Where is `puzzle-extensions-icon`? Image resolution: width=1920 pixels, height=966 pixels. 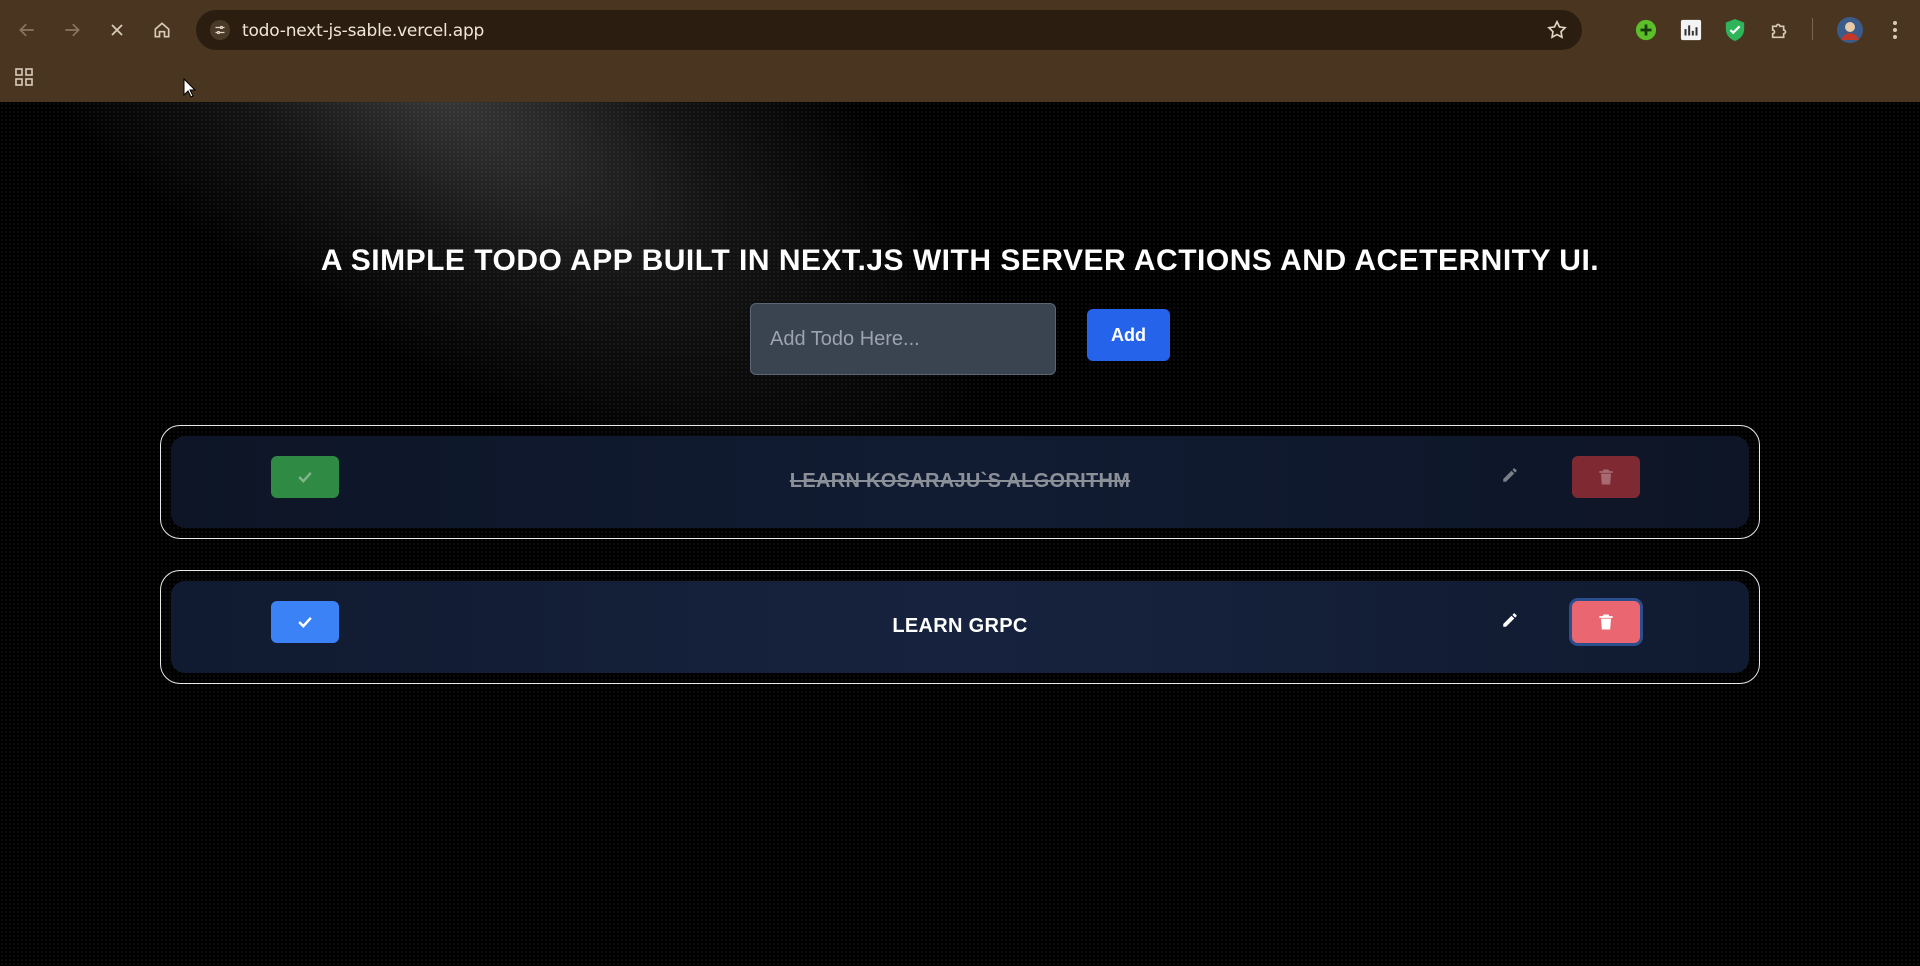 puzzle-extensions-icon is located at coordinates (1780, 30).